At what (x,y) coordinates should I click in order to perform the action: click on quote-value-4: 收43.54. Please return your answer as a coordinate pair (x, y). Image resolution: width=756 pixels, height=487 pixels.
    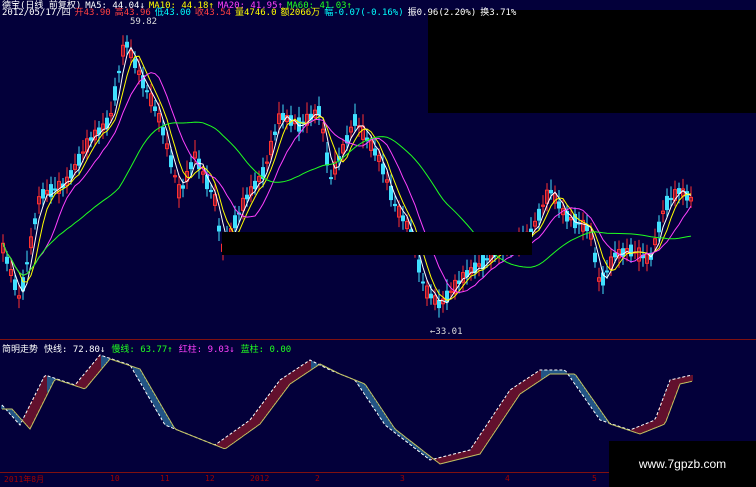
    Looking at the image, I should click on (212, 13).